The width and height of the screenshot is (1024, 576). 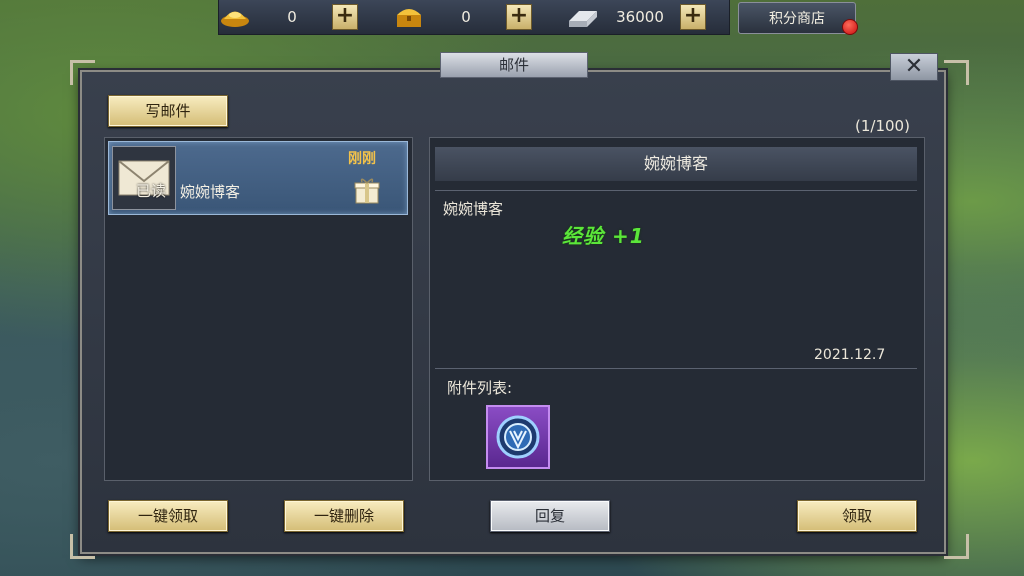 What do you see at coordinates (344, 516) in the screenshot?
I see `delete-all-button: 一键删除` at bounding box center [344, 516].